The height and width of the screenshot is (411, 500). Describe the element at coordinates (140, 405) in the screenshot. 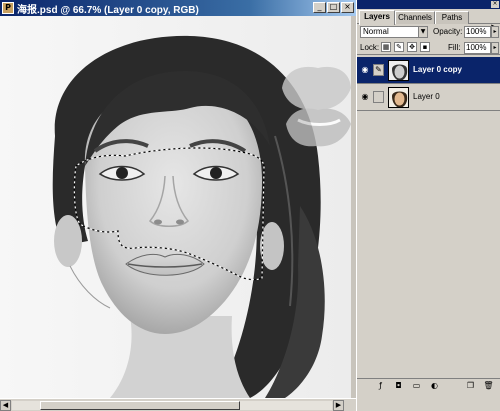

I see `scroll-thumb` at that location.